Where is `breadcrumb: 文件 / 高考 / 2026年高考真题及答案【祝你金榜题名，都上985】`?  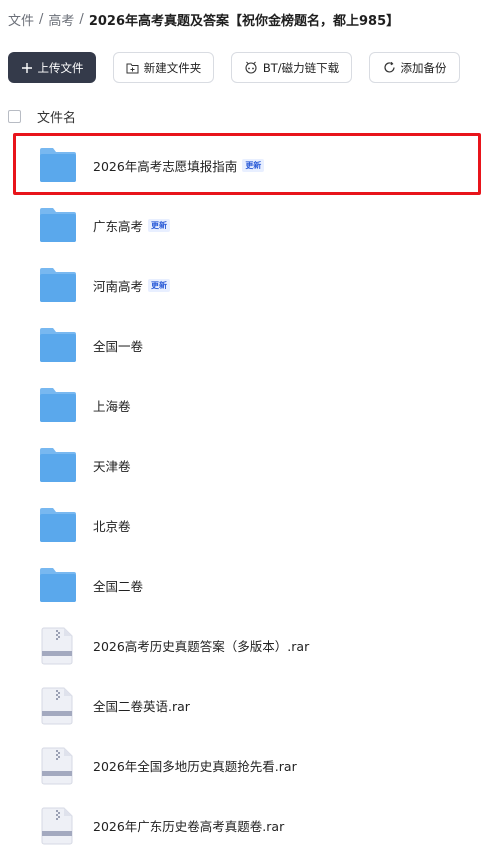
breadcrumb: 文件 / 高考 / 2026年高考真题及答案【祝你金榜题名，都上985】 is located at coordinates (203, 19).